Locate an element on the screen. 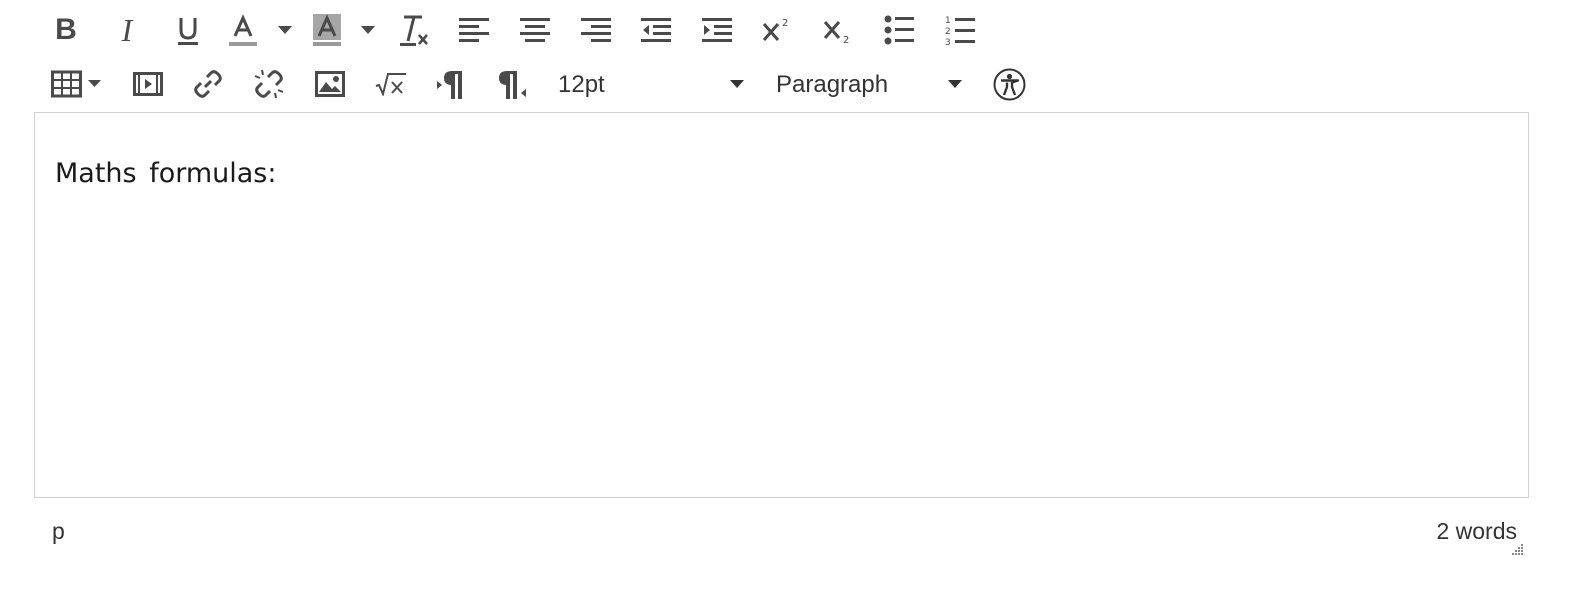 The image size is (1580, 590). ltr-button is located at coordinates (451, 84).